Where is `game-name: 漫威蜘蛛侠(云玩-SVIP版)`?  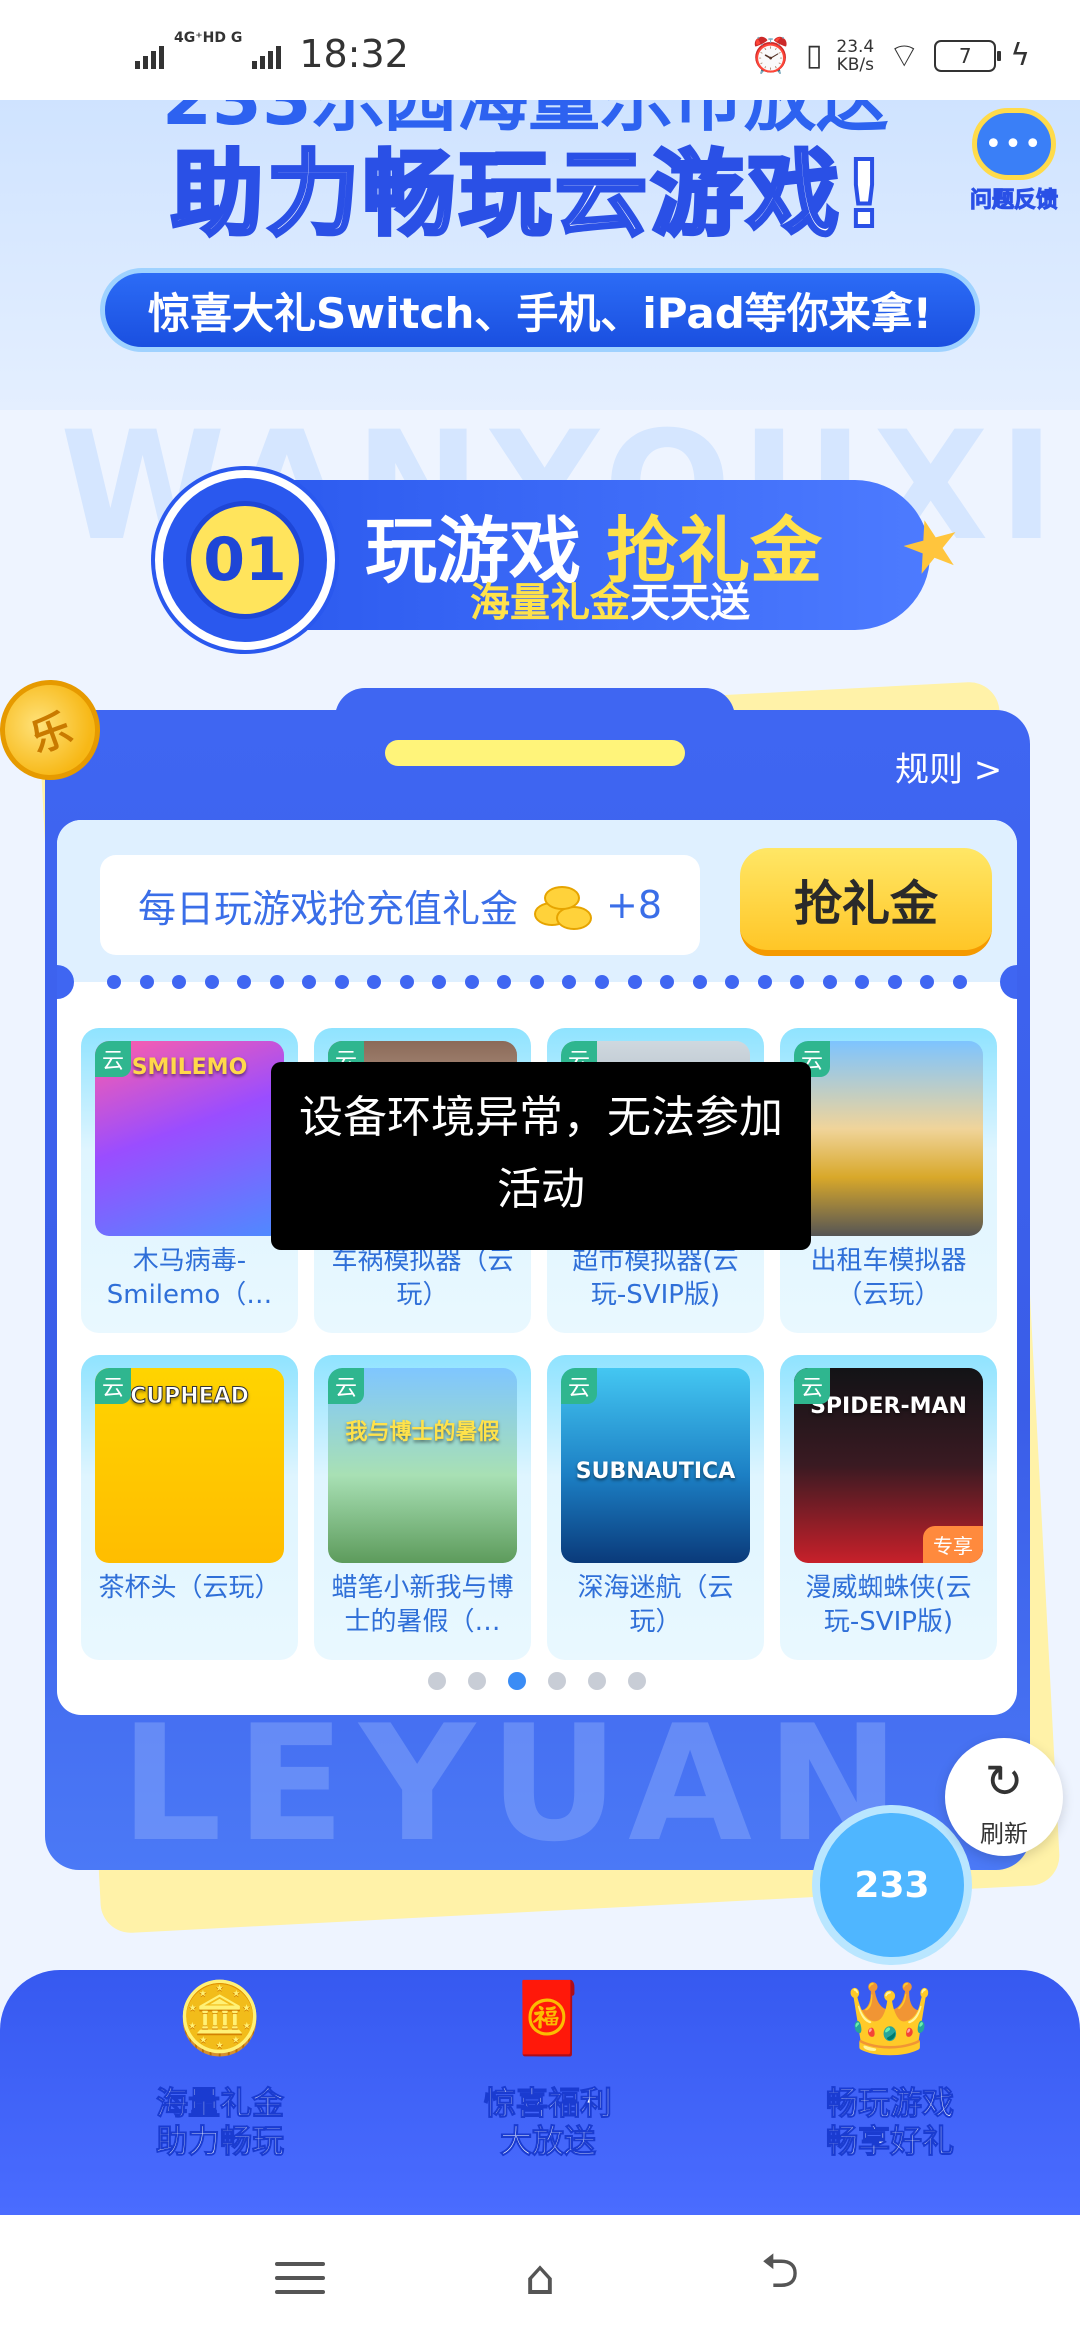 game-name: 漫威蜘蛛侠(云玩-SVIP版) is located at coordinates (888, 1605).